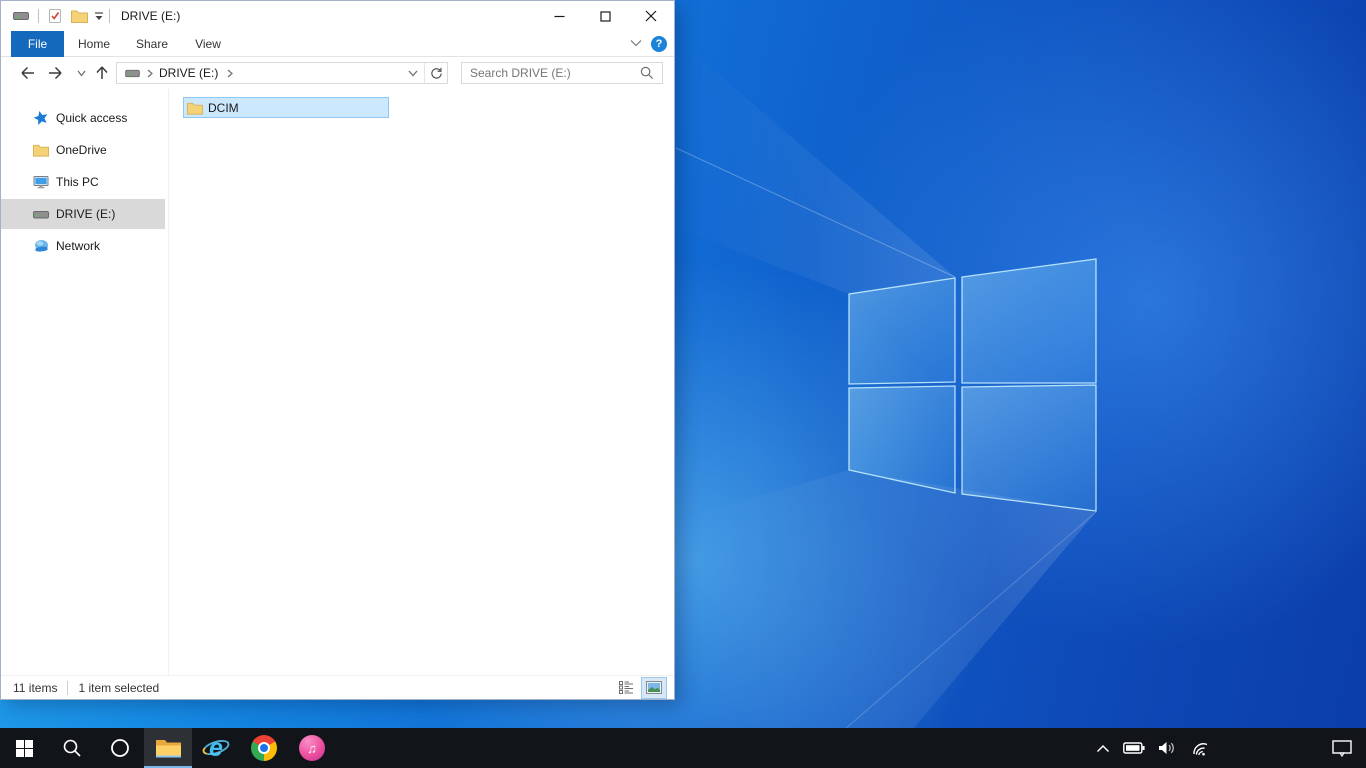 The width and height of the screenshot is (1366, 768). I want to click on selection-count: 1 item selected, so click(119, 687).